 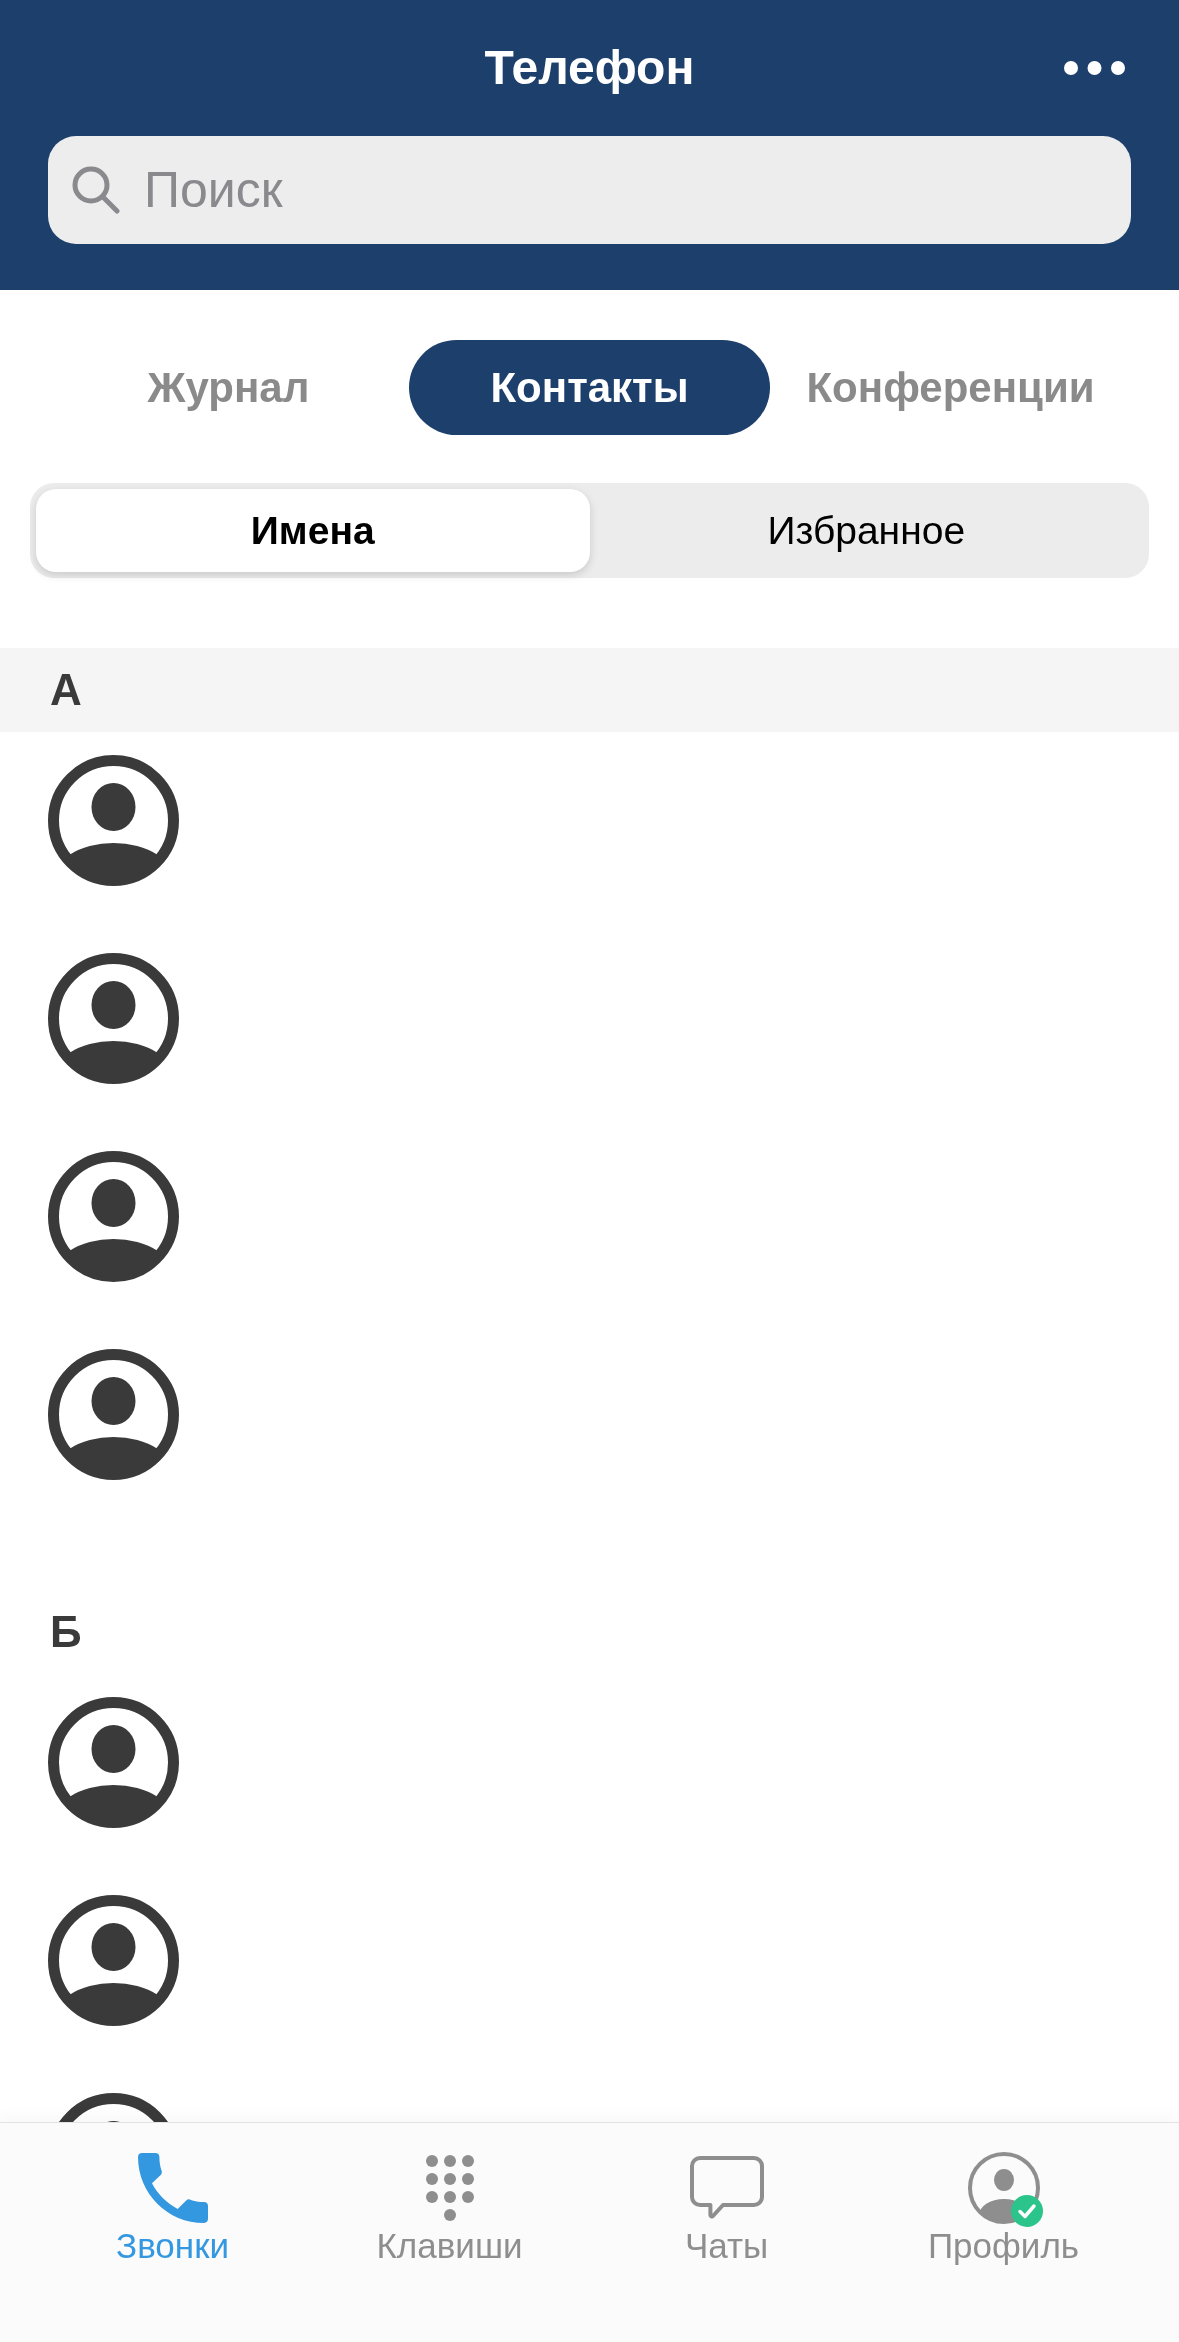 What do you see at coordinates (866, 530) in the screenshot?
I see `segment-tab: Избранное` at bounding box center [866, 530].